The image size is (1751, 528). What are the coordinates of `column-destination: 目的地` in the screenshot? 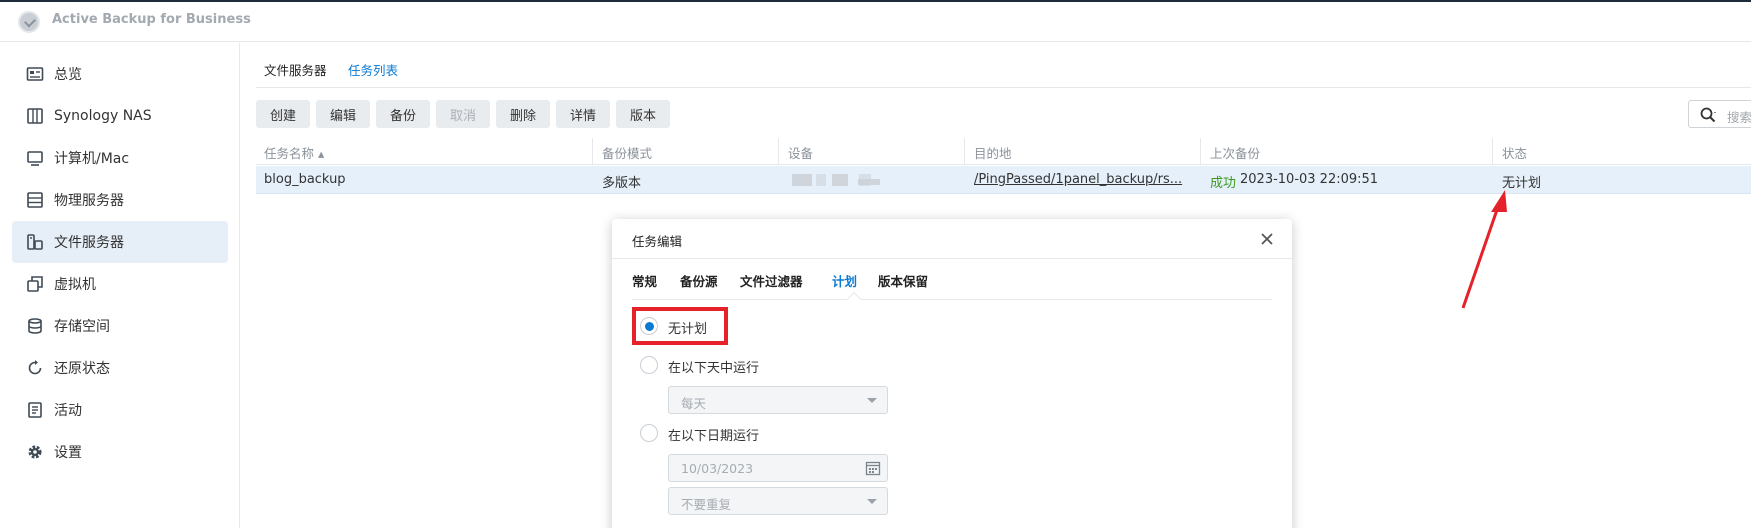 It's located at (993, 152).